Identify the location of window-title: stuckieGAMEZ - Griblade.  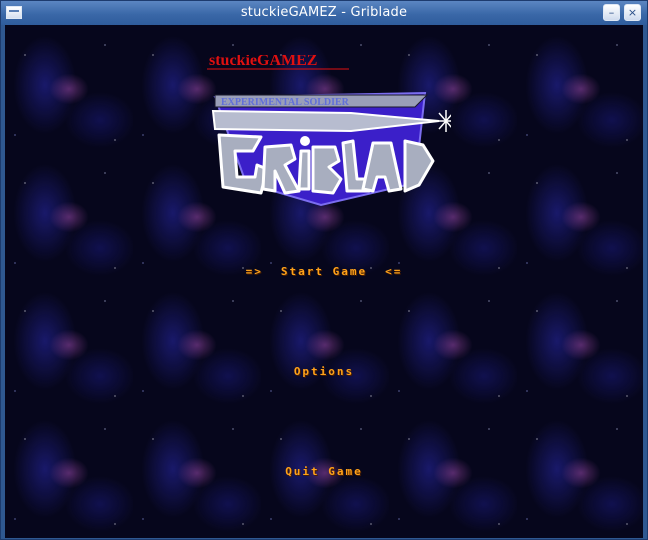
(324, 12).